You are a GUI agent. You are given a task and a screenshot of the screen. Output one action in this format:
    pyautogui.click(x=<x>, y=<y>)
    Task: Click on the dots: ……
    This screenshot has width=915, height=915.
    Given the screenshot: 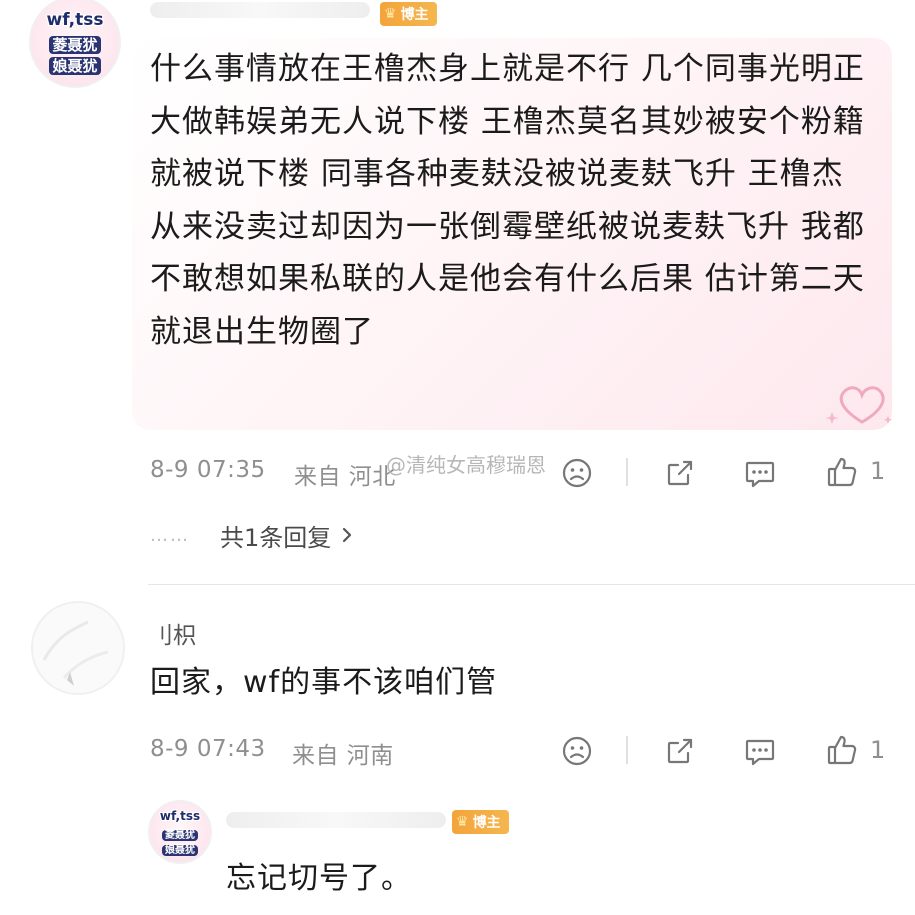 What is the action you would take?
    pyautogui.click(x=170, y=535)
    